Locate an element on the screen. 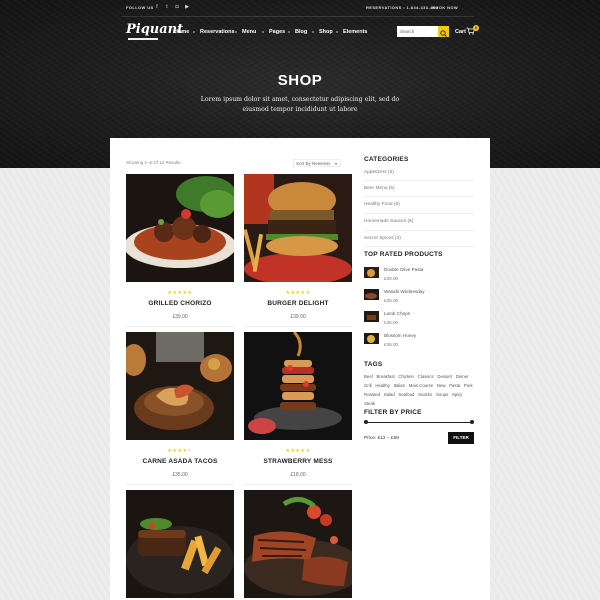 Image resolution: width=600 pixels, height=600 pixels. product-price: £18.00 is located at coordinates (298, 475).